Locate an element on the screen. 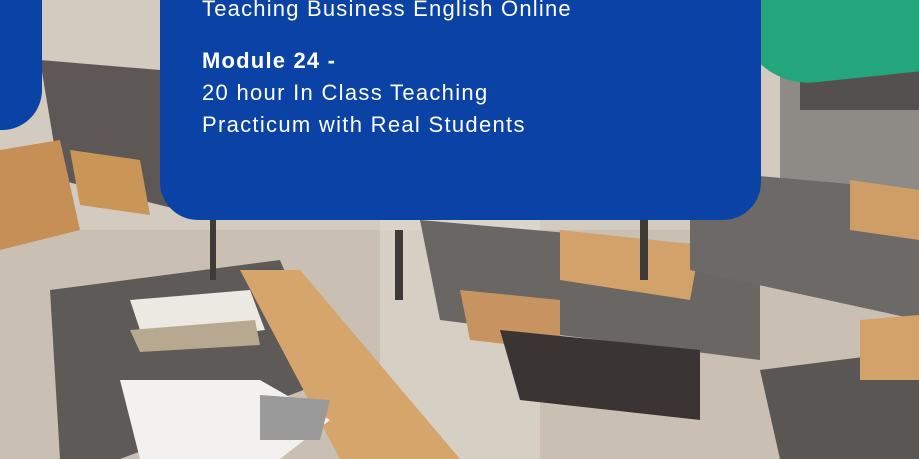 The width and height of the screenshot is (919, 459). module-heading: Module 24 - is located at coordinates (269, 60).